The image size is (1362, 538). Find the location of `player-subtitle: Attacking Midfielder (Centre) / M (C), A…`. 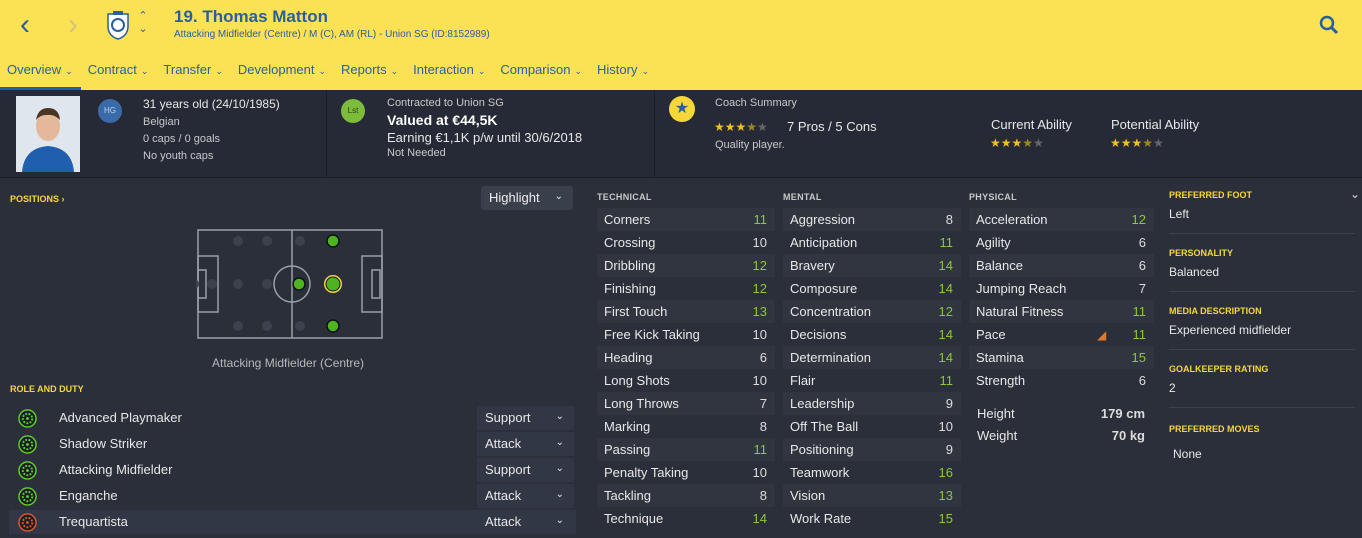

player-subtitle: Attacking Midfielder (Centre) / M (C), A… is located at coordinates (332, 34).